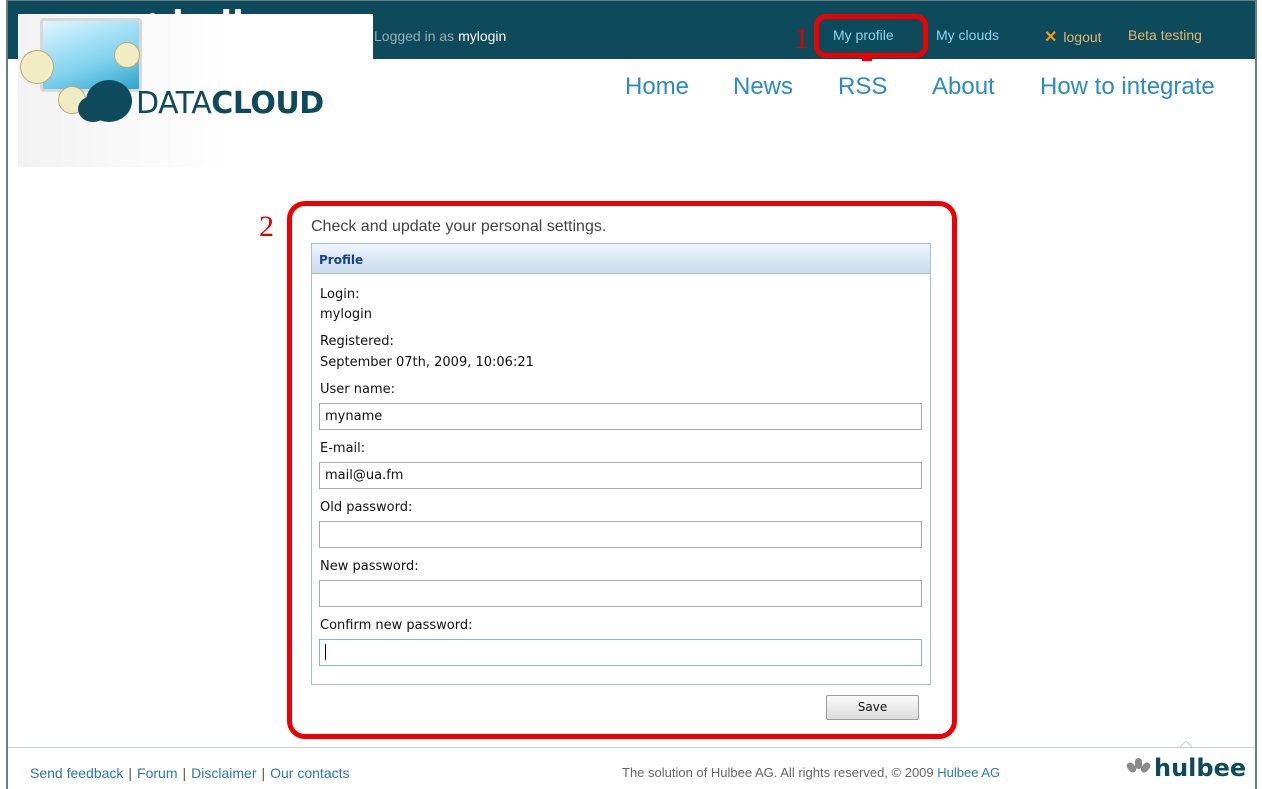 The width and height of the screenshot is (1262, 789). What do you see at coordinates (620, 416) in the screenshot?
I see `username-input: myname` at bounding box center [620, 416].